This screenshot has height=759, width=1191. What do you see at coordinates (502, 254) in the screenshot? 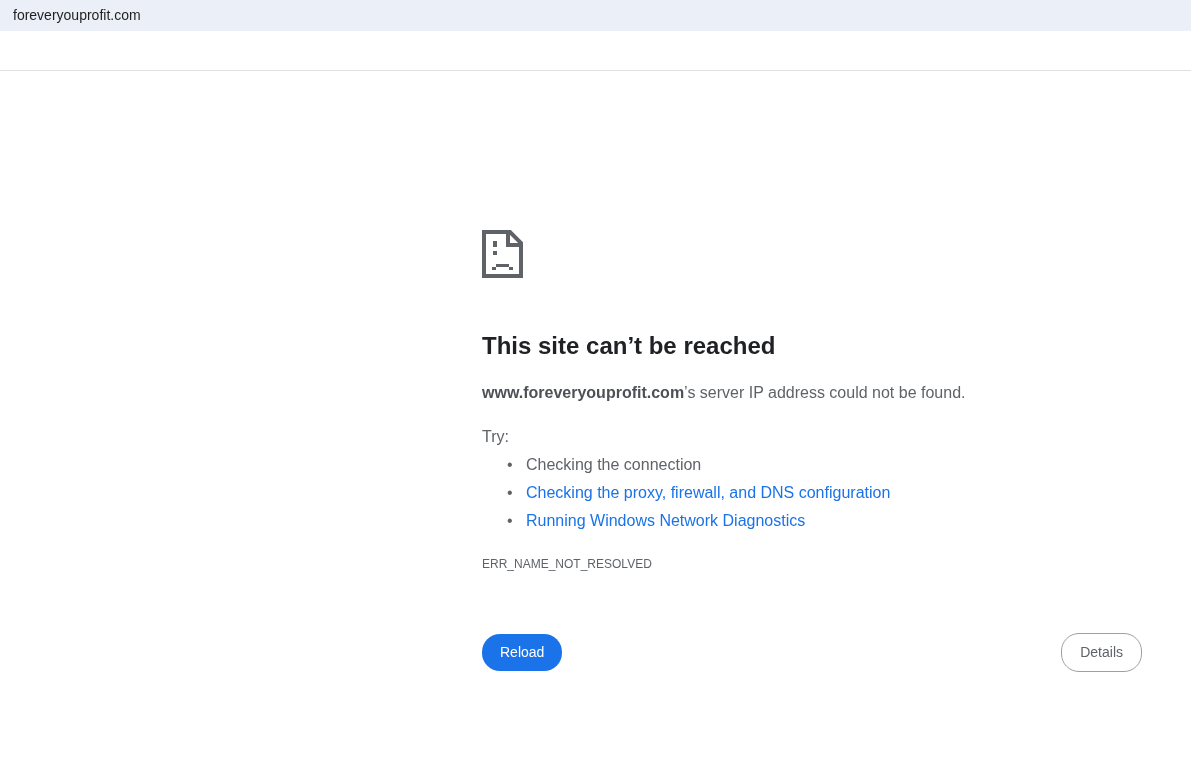
I see `sad-page-icon` at bounding box center [502, 254].